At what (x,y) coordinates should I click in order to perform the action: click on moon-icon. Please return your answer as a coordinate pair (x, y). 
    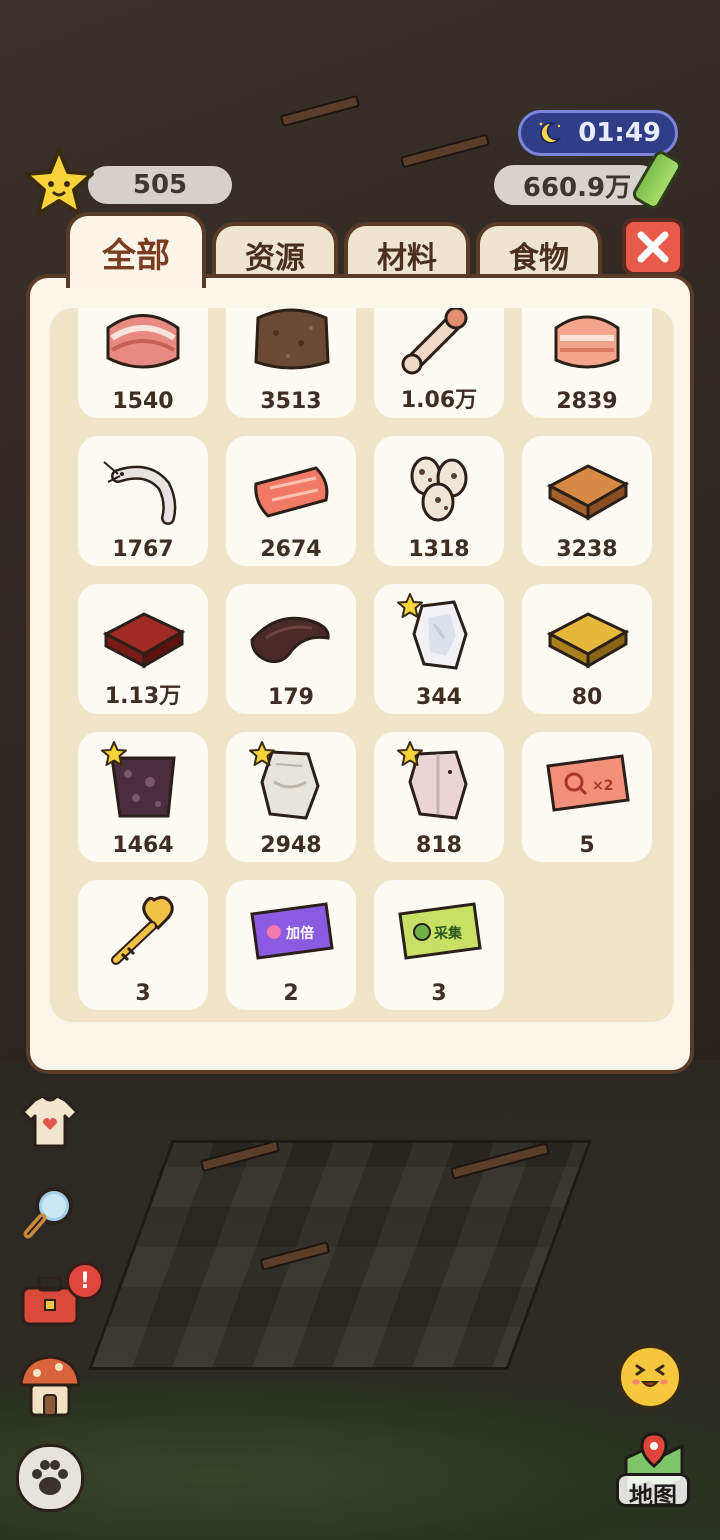
    Looking at the image, I should click on (550, 133).